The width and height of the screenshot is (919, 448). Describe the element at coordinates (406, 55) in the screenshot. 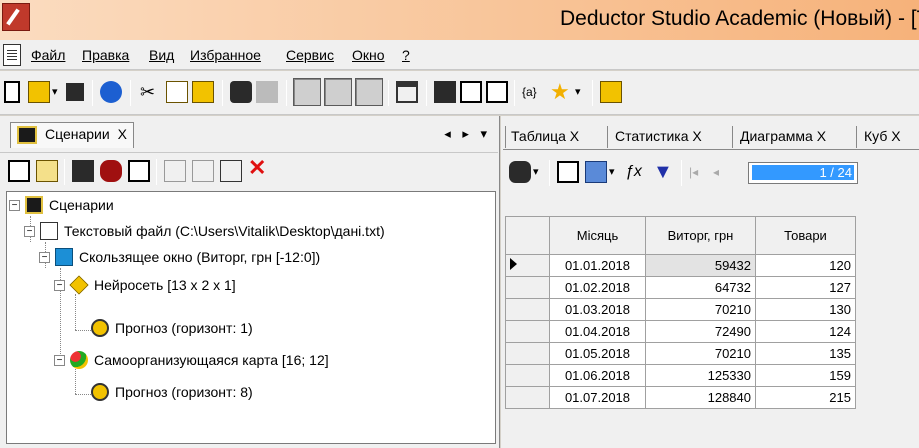

I see `menu-help: ?` at that location.